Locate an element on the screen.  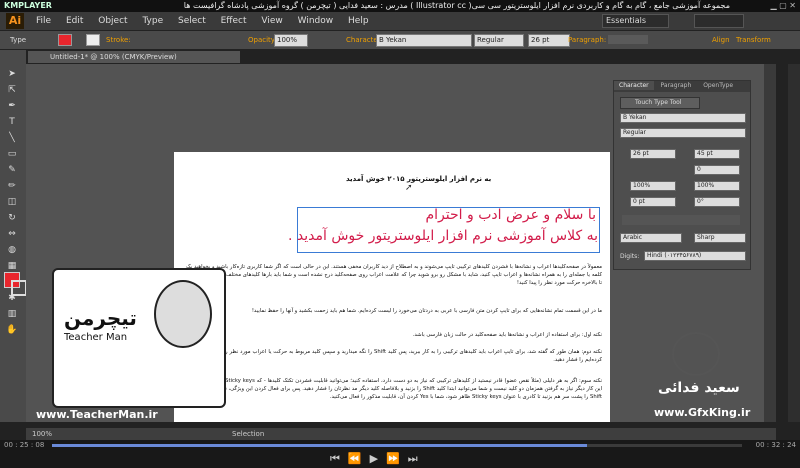
menu-edit: Edit is located at coordinates (74, 21).